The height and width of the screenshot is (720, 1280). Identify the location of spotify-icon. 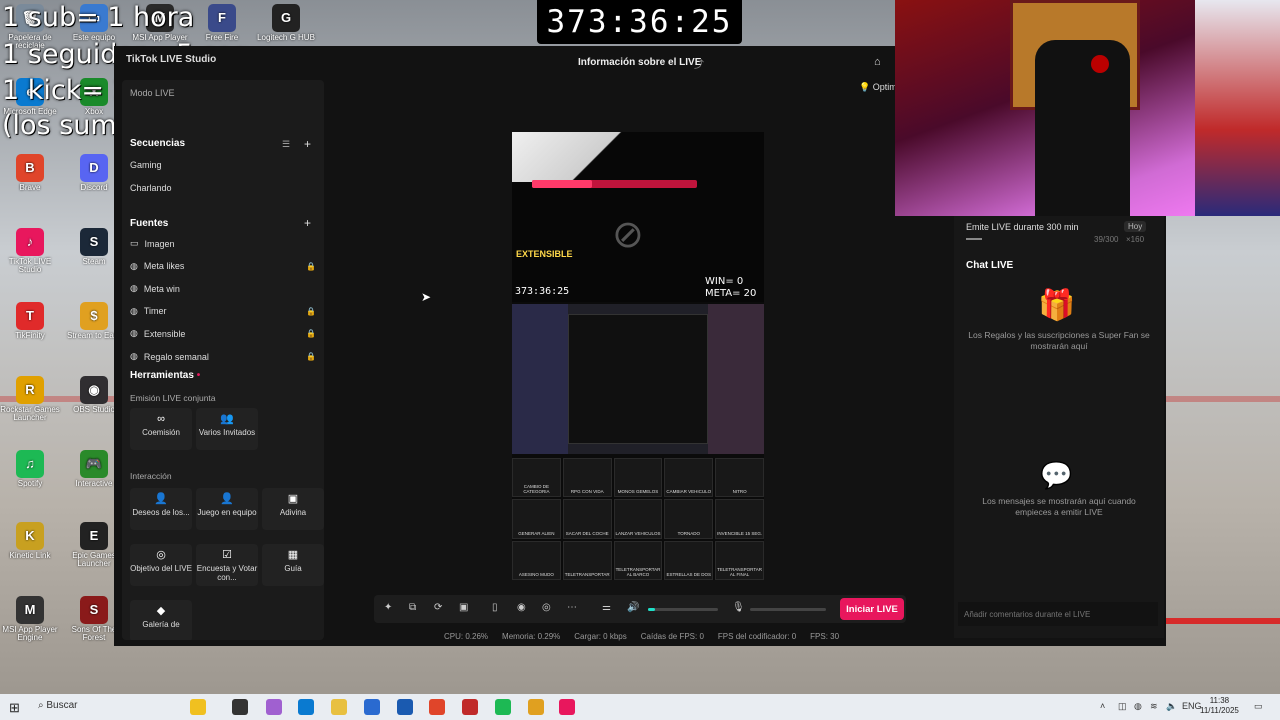
(503, 707).